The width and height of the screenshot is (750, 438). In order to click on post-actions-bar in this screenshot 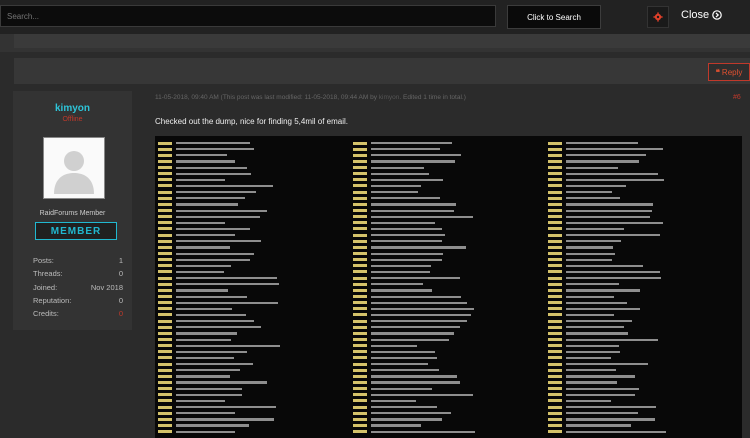, I will do `click(382, 71)`.